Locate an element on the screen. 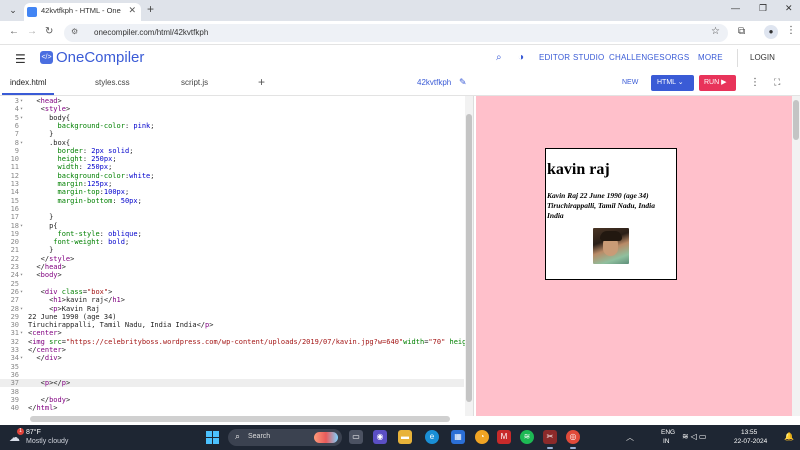 This screenshot has width=800, height=450. code-line: 34 ▾ </div> is located at coordinates (232, 358).